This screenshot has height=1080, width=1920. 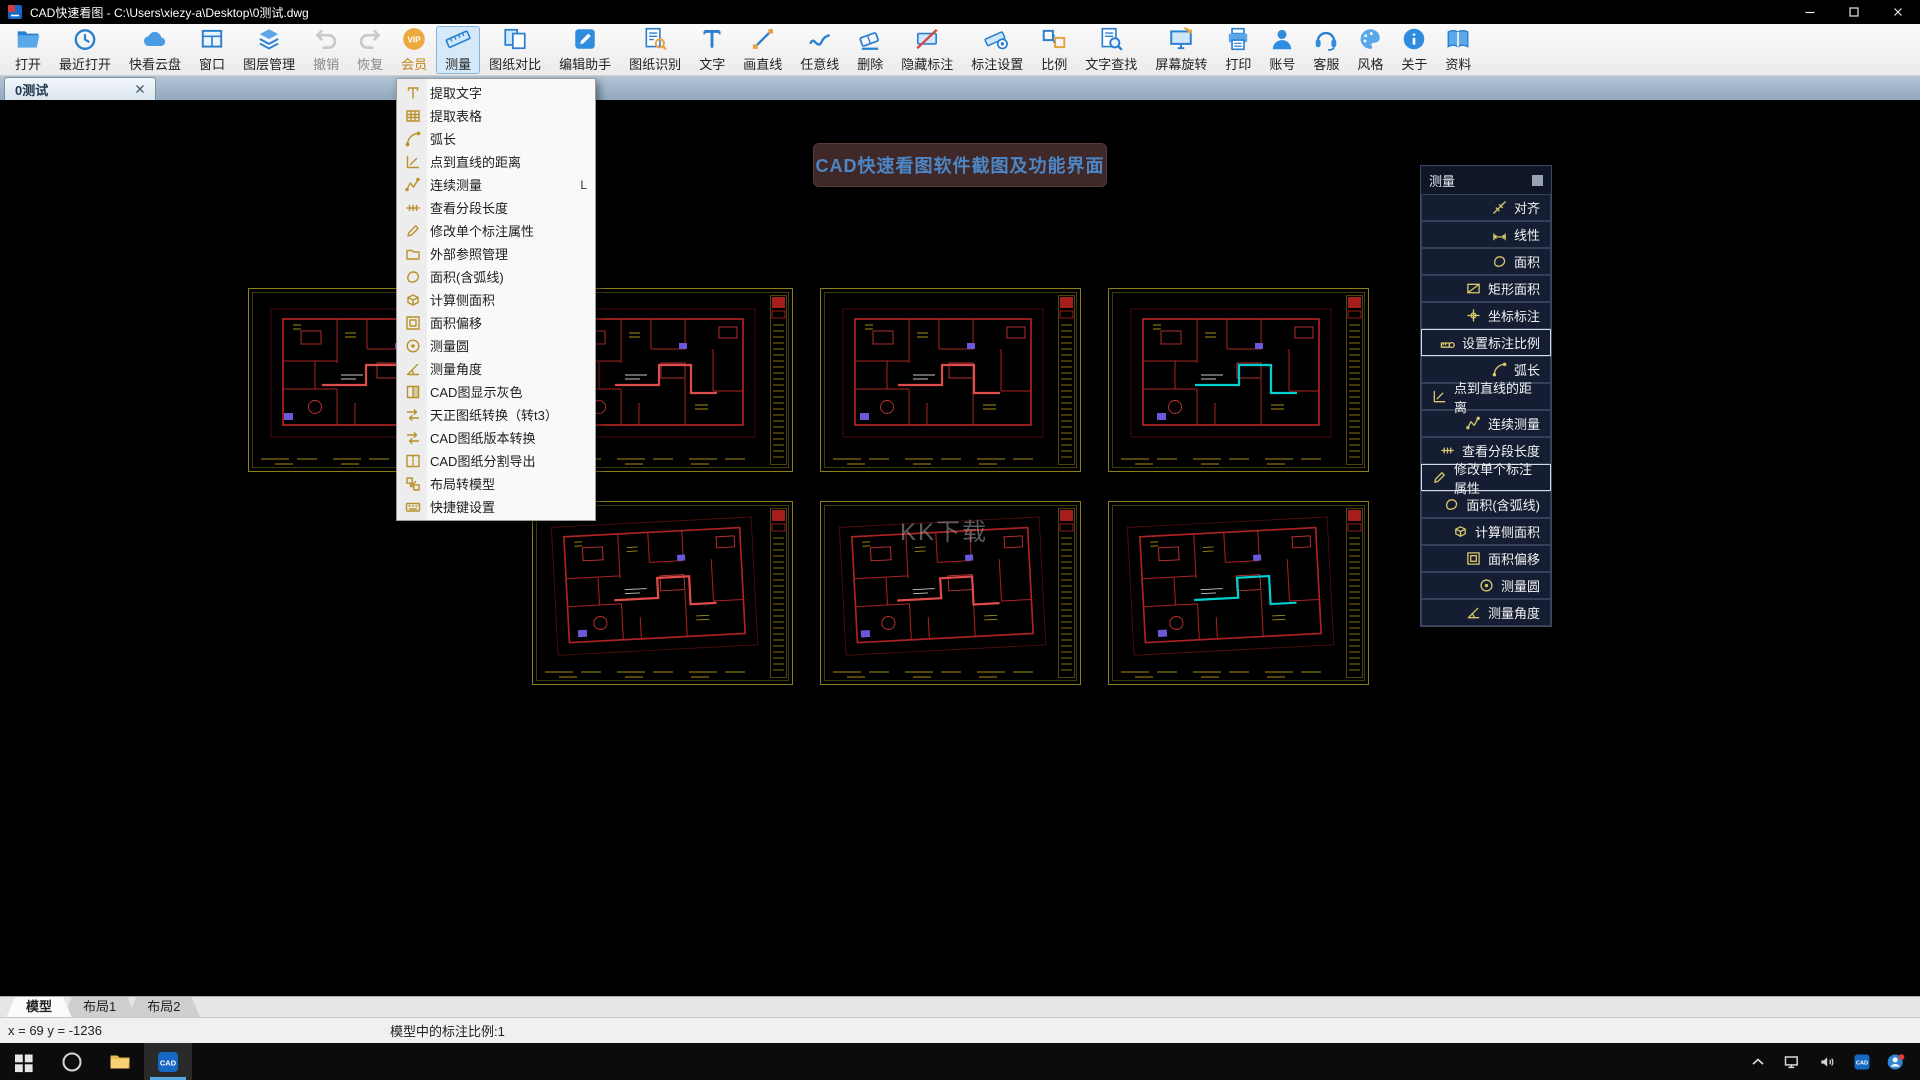 What do you see at coordinates (120, 1061) in the screenshot?
I see `taskbar-file-explorer-button` at bounding box center [120, 1061].